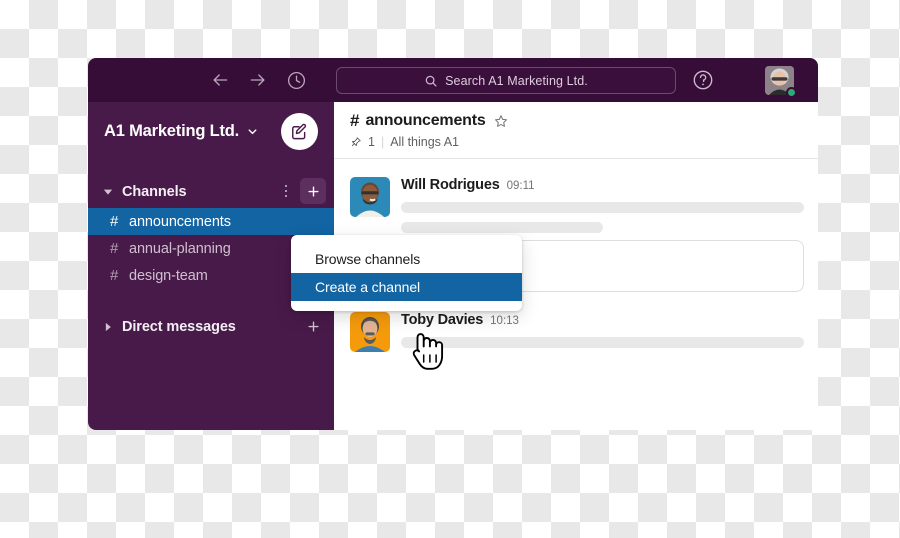 Image resolution: width=900 pixels, height=538 pixels. I want to click on message-body: Toby Davies 10:13, so click(602, 332).